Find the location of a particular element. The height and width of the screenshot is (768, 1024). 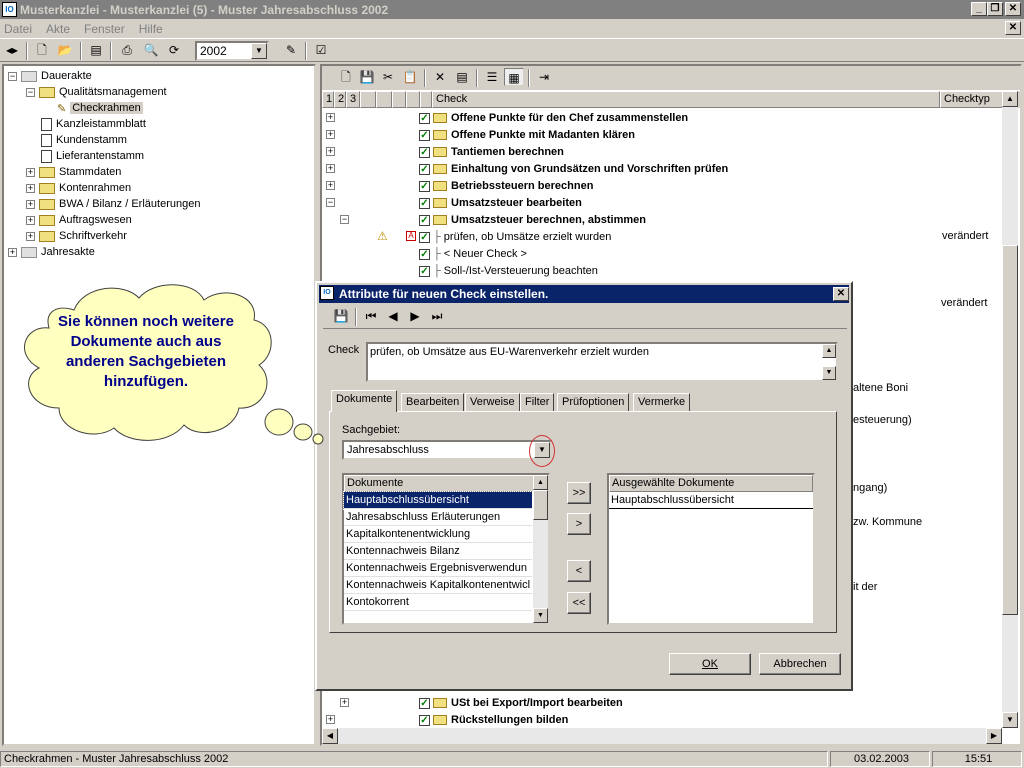

tab-dokumente: Dokumente is located at coordinates (364, 401).